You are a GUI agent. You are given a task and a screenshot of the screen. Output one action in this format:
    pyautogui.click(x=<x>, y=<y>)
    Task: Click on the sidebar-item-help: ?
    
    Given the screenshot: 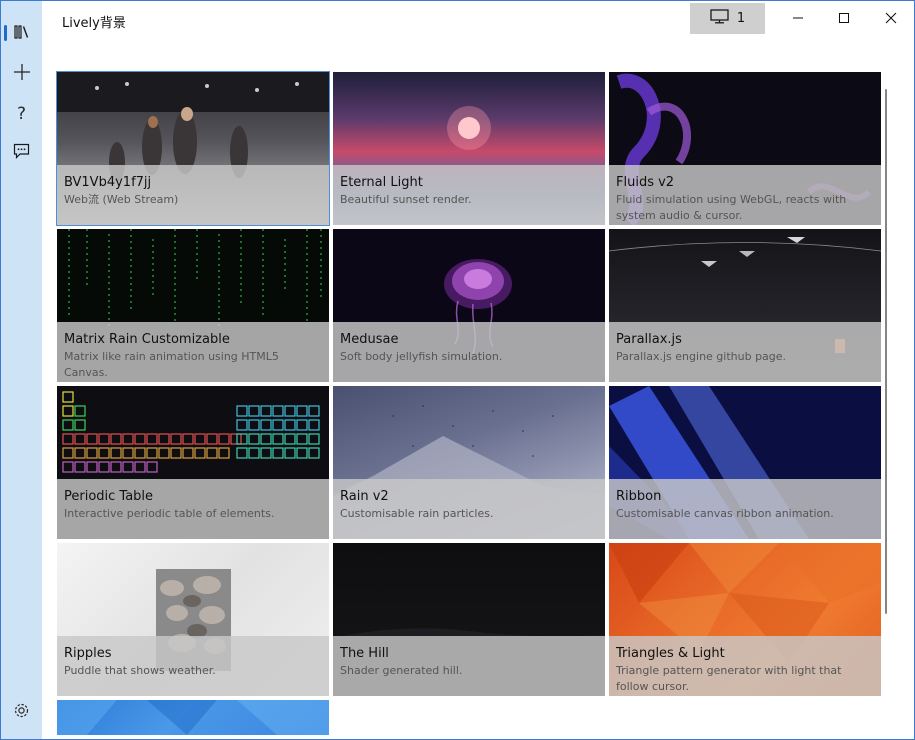 What is the action you would take?
    pyautogui.click(x=21, y=114)
    